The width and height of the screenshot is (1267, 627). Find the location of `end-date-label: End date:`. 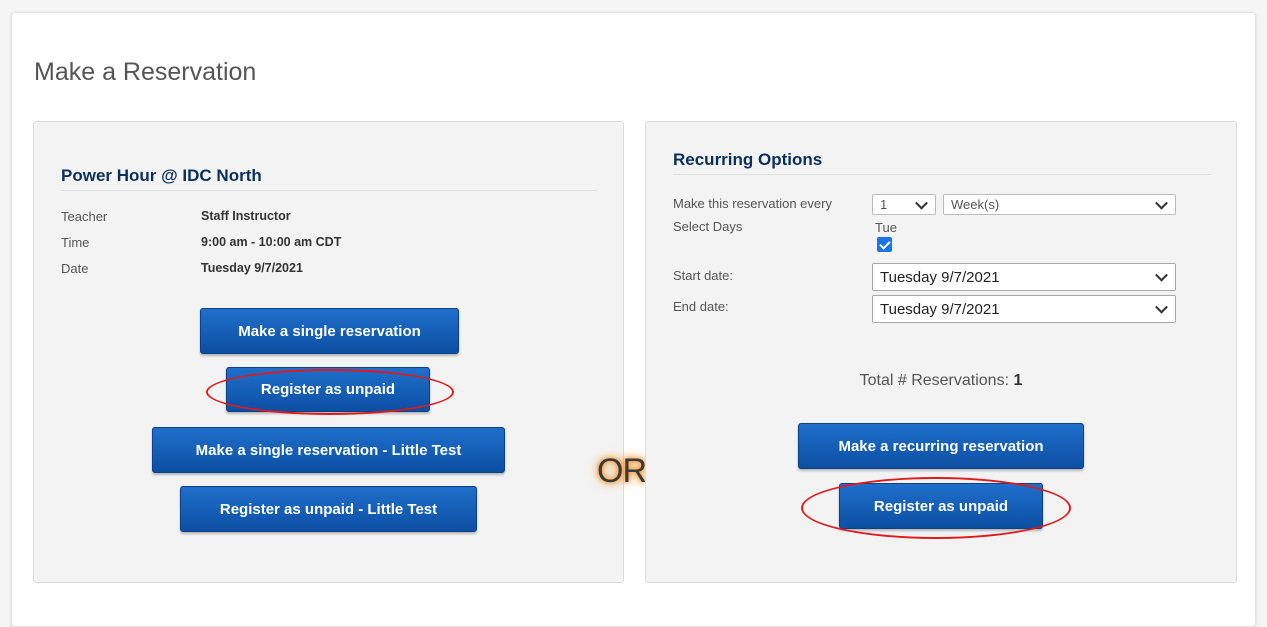

end-date-label: End date: is located at coordinates (701, 306).